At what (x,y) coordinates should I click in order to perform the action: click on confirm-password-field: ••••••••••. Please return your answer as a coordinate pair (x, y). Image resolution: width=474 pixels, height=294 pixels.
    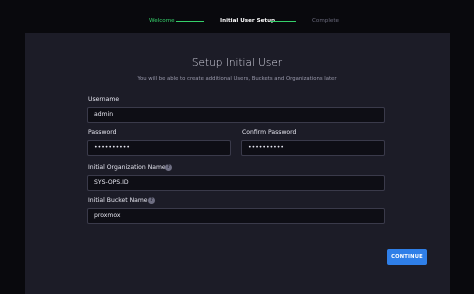
    Looking at the image, I should click on (313, 148).